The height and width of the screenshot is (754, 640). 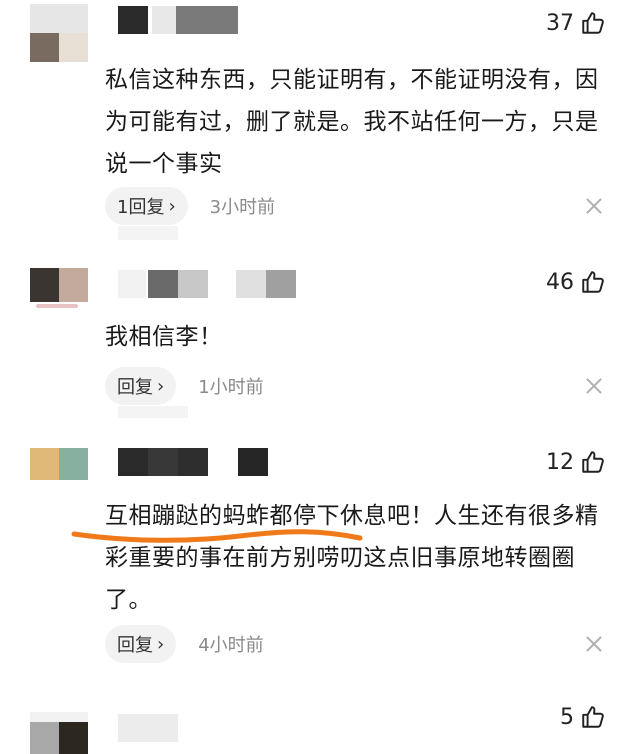 I want to click on like-button: 37, so click(x=576, y=23).